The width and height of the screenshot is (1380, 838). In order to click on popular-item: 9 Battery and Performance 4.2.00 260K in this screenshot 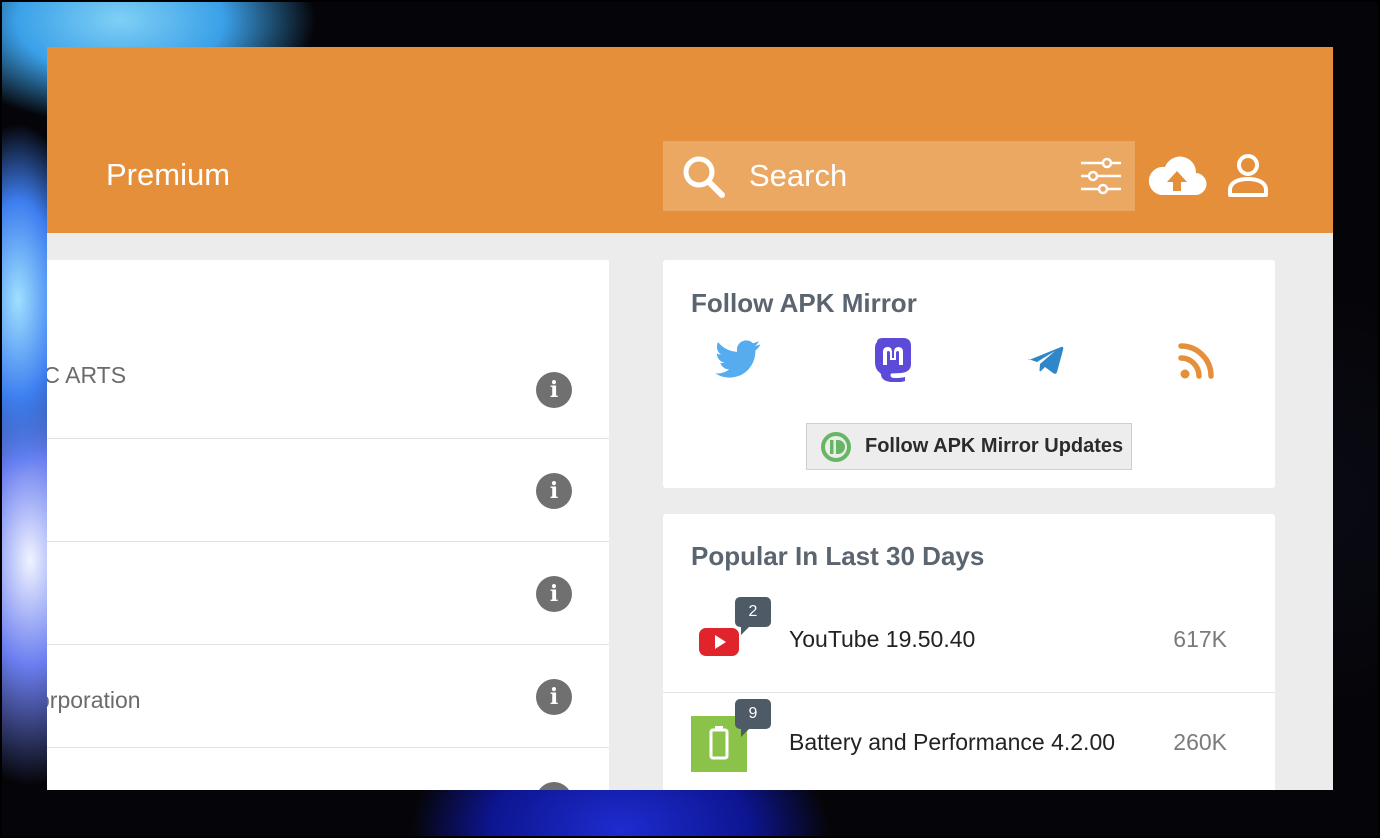, I will do `click(969, 741)`.